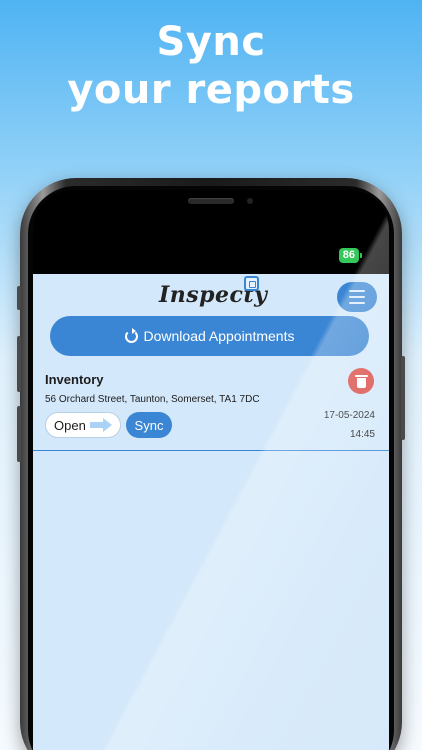 Image resolution: width=422 pixels, height=750 pixels. I want to click on phone-volume-up, so click(19, 364).